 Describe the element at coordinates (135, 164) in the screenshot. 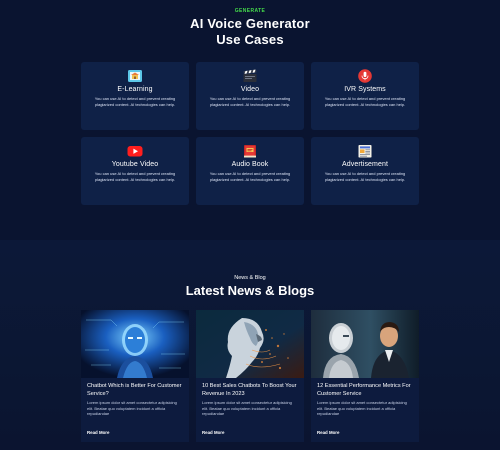

I see `use-case-title: Youtube Video` at that location.